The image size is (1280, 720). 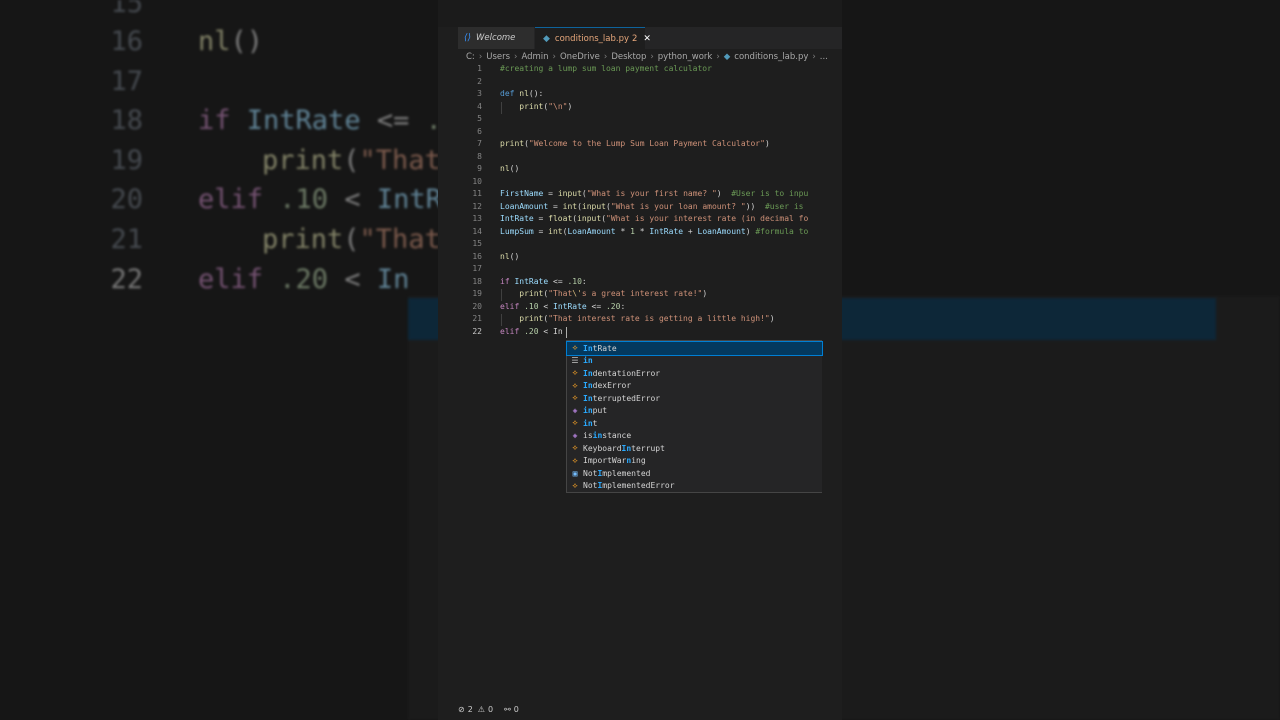 What do you see at coordinates (304, 279) in the screenshot?
I see `bg-code-line: elif .20 < In` at bounding box center [304, 279].